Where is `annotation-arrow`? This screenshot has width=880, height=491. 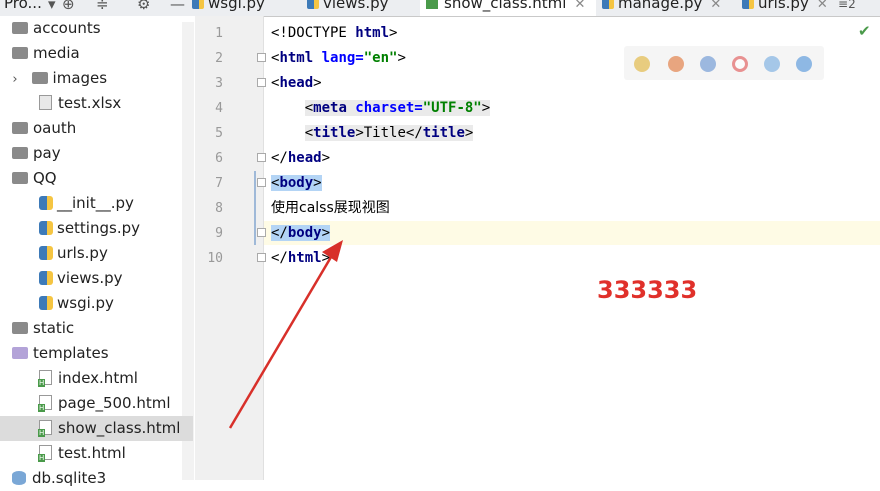
annotation-arrow is located at coordinates (285, 334).